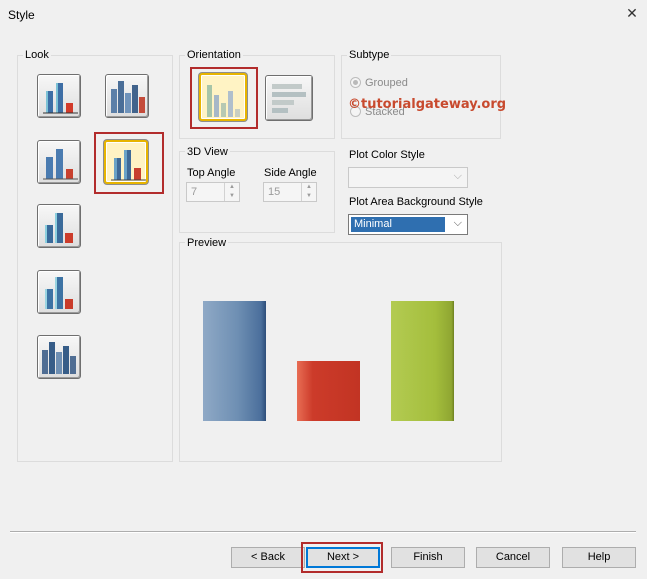 The image size is (647, 579). Describe the element at coordinates (223, 97) in the screenshot. I see `orientation-vertical-button` at that location.